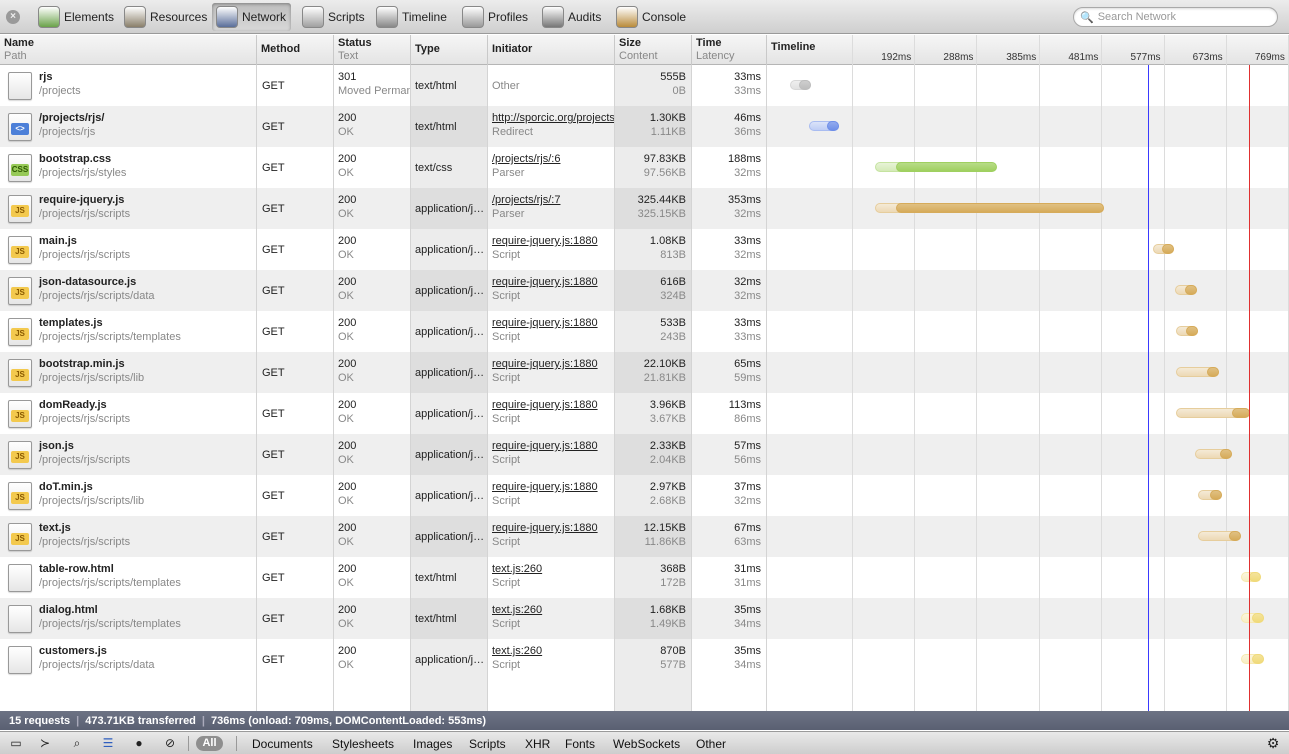 Image resolution: width=1289 pixels, height=754 pixels. I want to click on column-header-type: Type, so click(449, 50).